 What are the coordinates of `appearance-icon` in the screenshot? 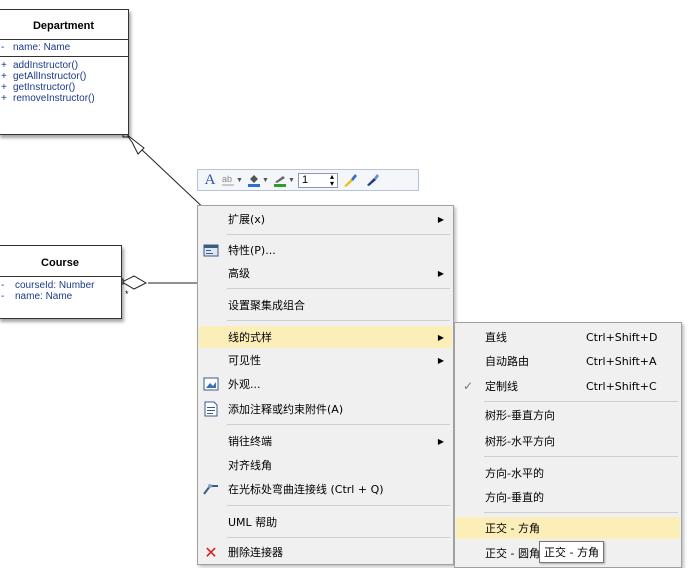 It's located at (211, 384).